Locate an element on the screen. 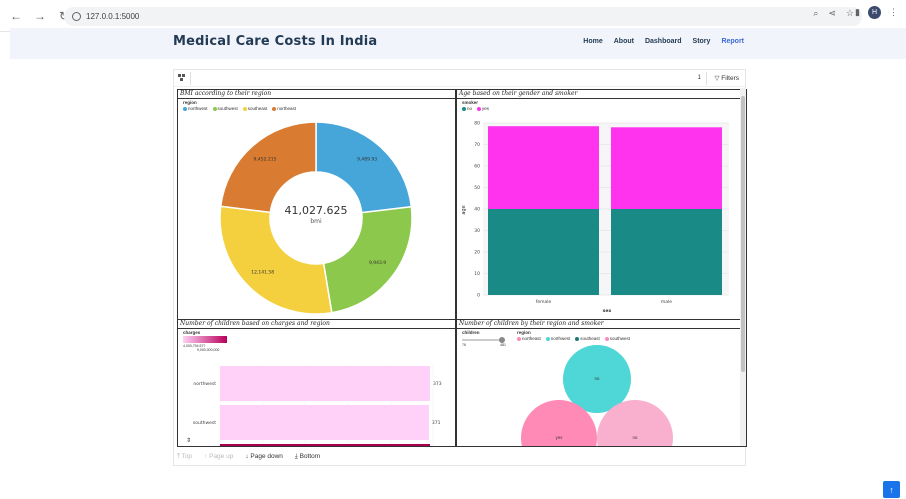 This screenshot has width=906, height=499. y-tick-label: 40 is located at coordinates (477, 210).